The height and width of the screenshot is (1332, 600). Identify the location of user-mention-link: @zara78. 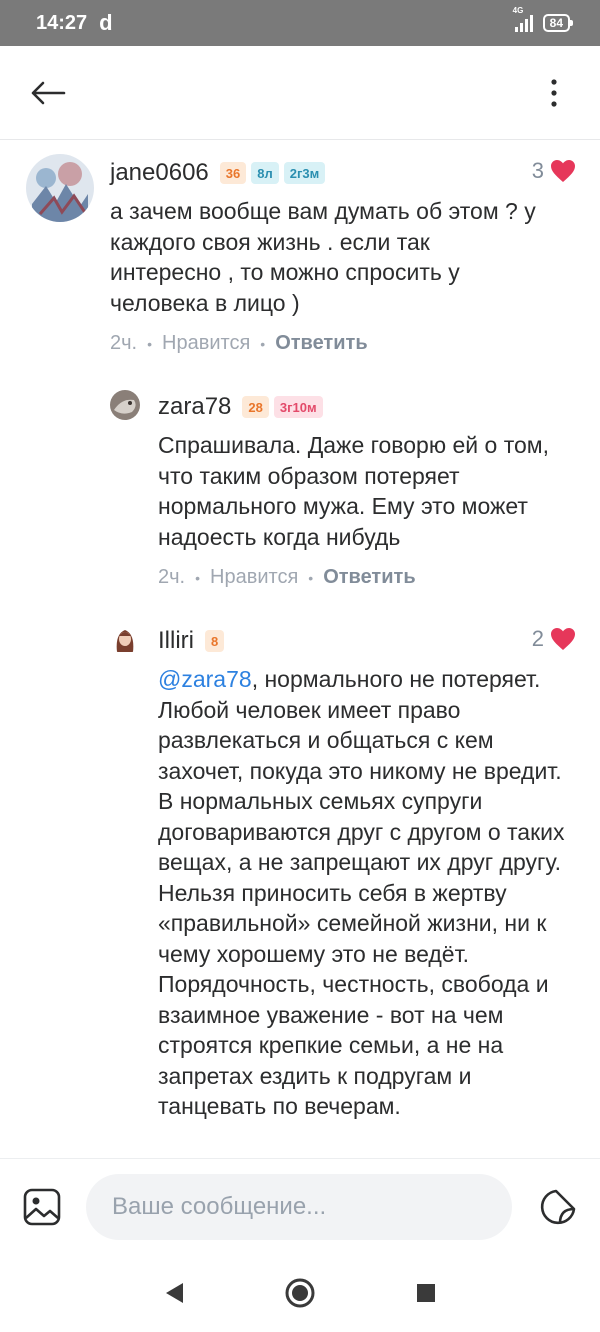
(205, 679).